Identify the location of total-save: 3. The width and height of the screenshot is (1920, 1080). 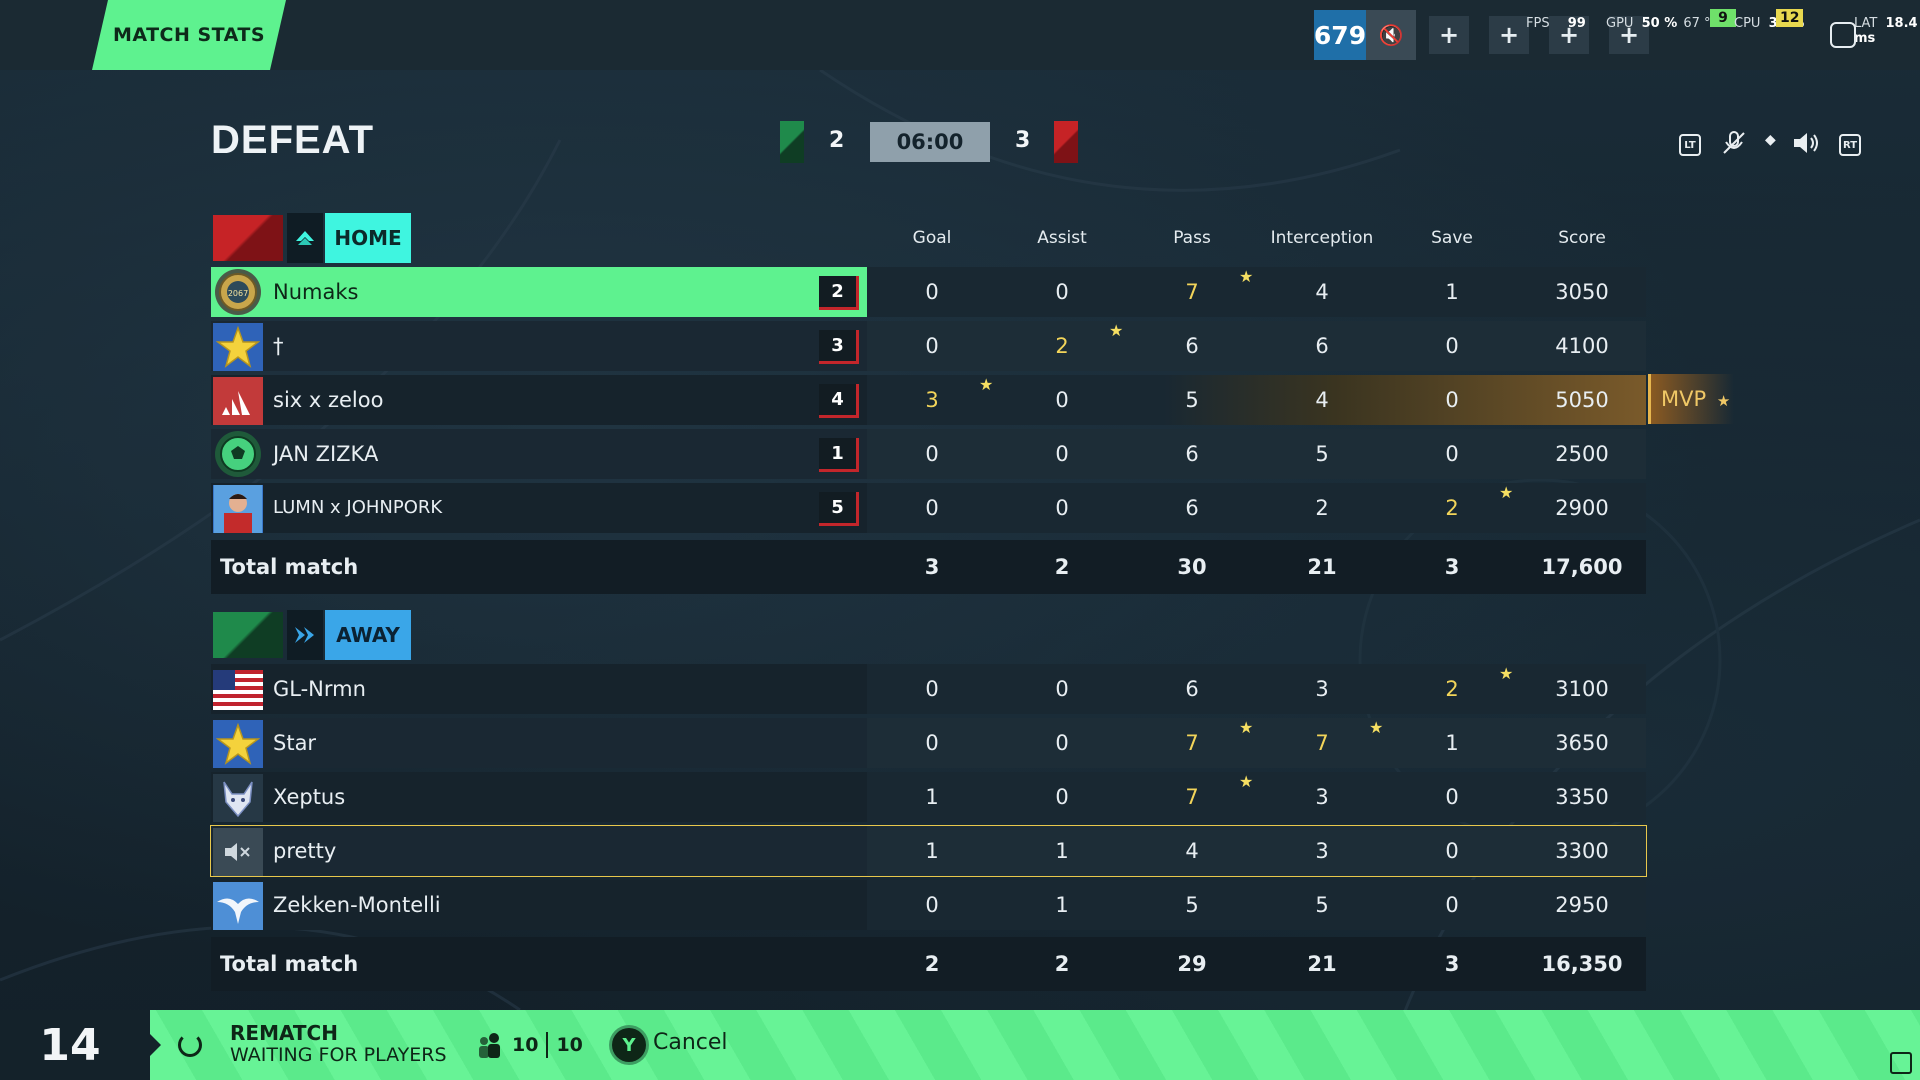
(1452, 964).